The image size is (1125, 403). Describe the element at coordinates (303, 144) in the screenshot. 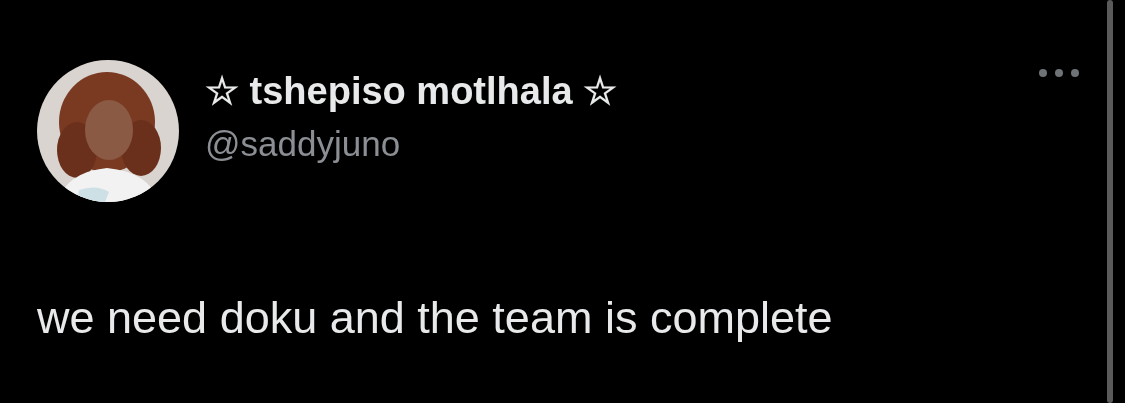

I see `username: @saddyjuno` at that location.